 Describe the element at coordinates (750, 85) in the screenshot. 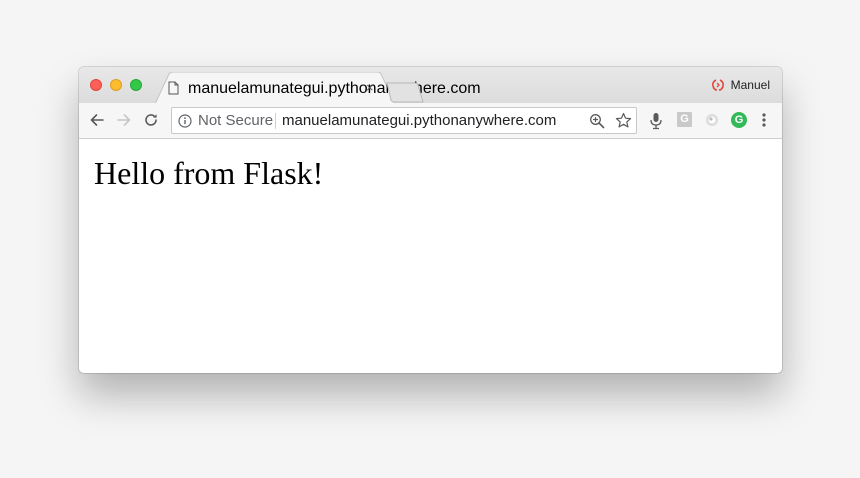

I see `profile-name: Manuel` at that location.